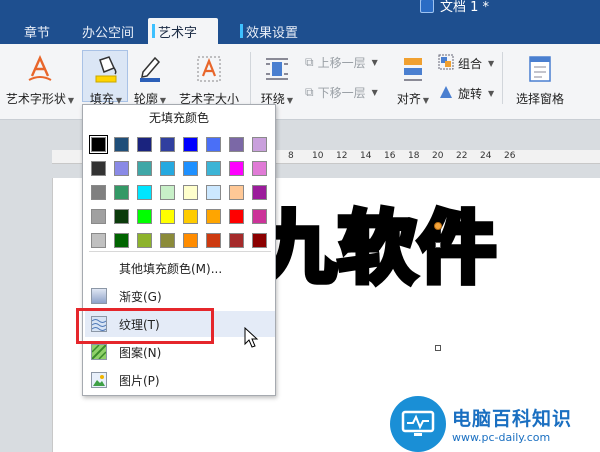  What do you see at coordinates (466, 63) in the screenshot?
I see `group-button: 组合 ▼` at bounding box center [466, 63].